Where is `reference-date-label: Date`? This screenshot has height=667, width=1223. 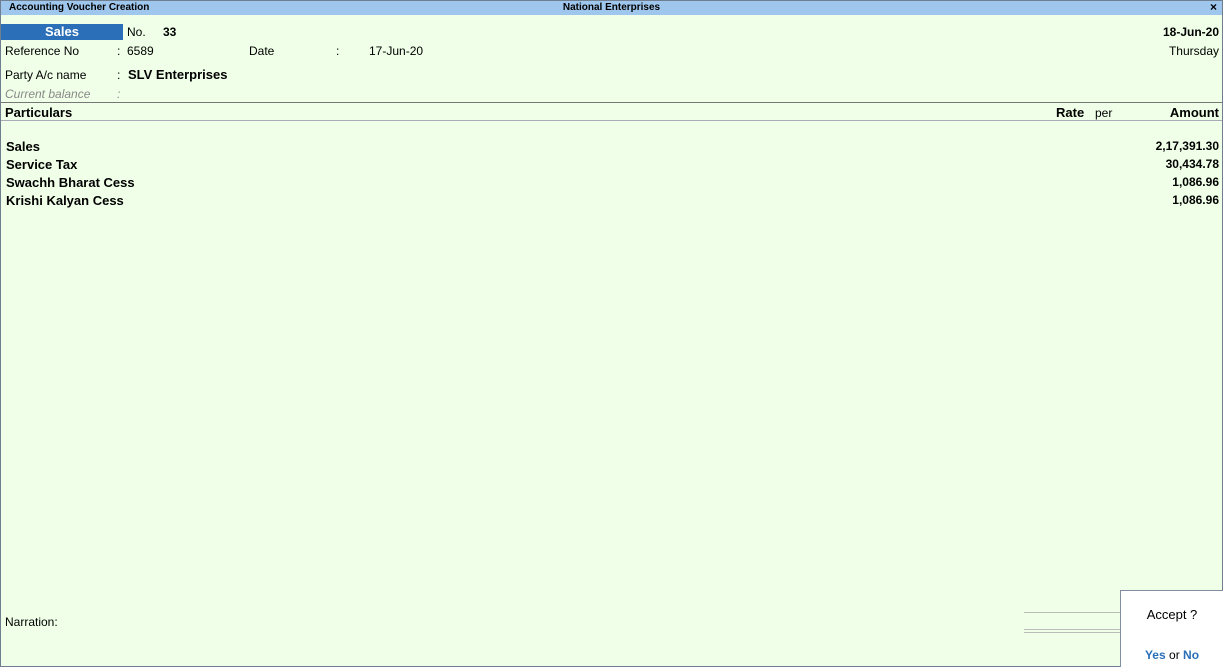
reference-date-label: Date is located at coordinates (262, 51).